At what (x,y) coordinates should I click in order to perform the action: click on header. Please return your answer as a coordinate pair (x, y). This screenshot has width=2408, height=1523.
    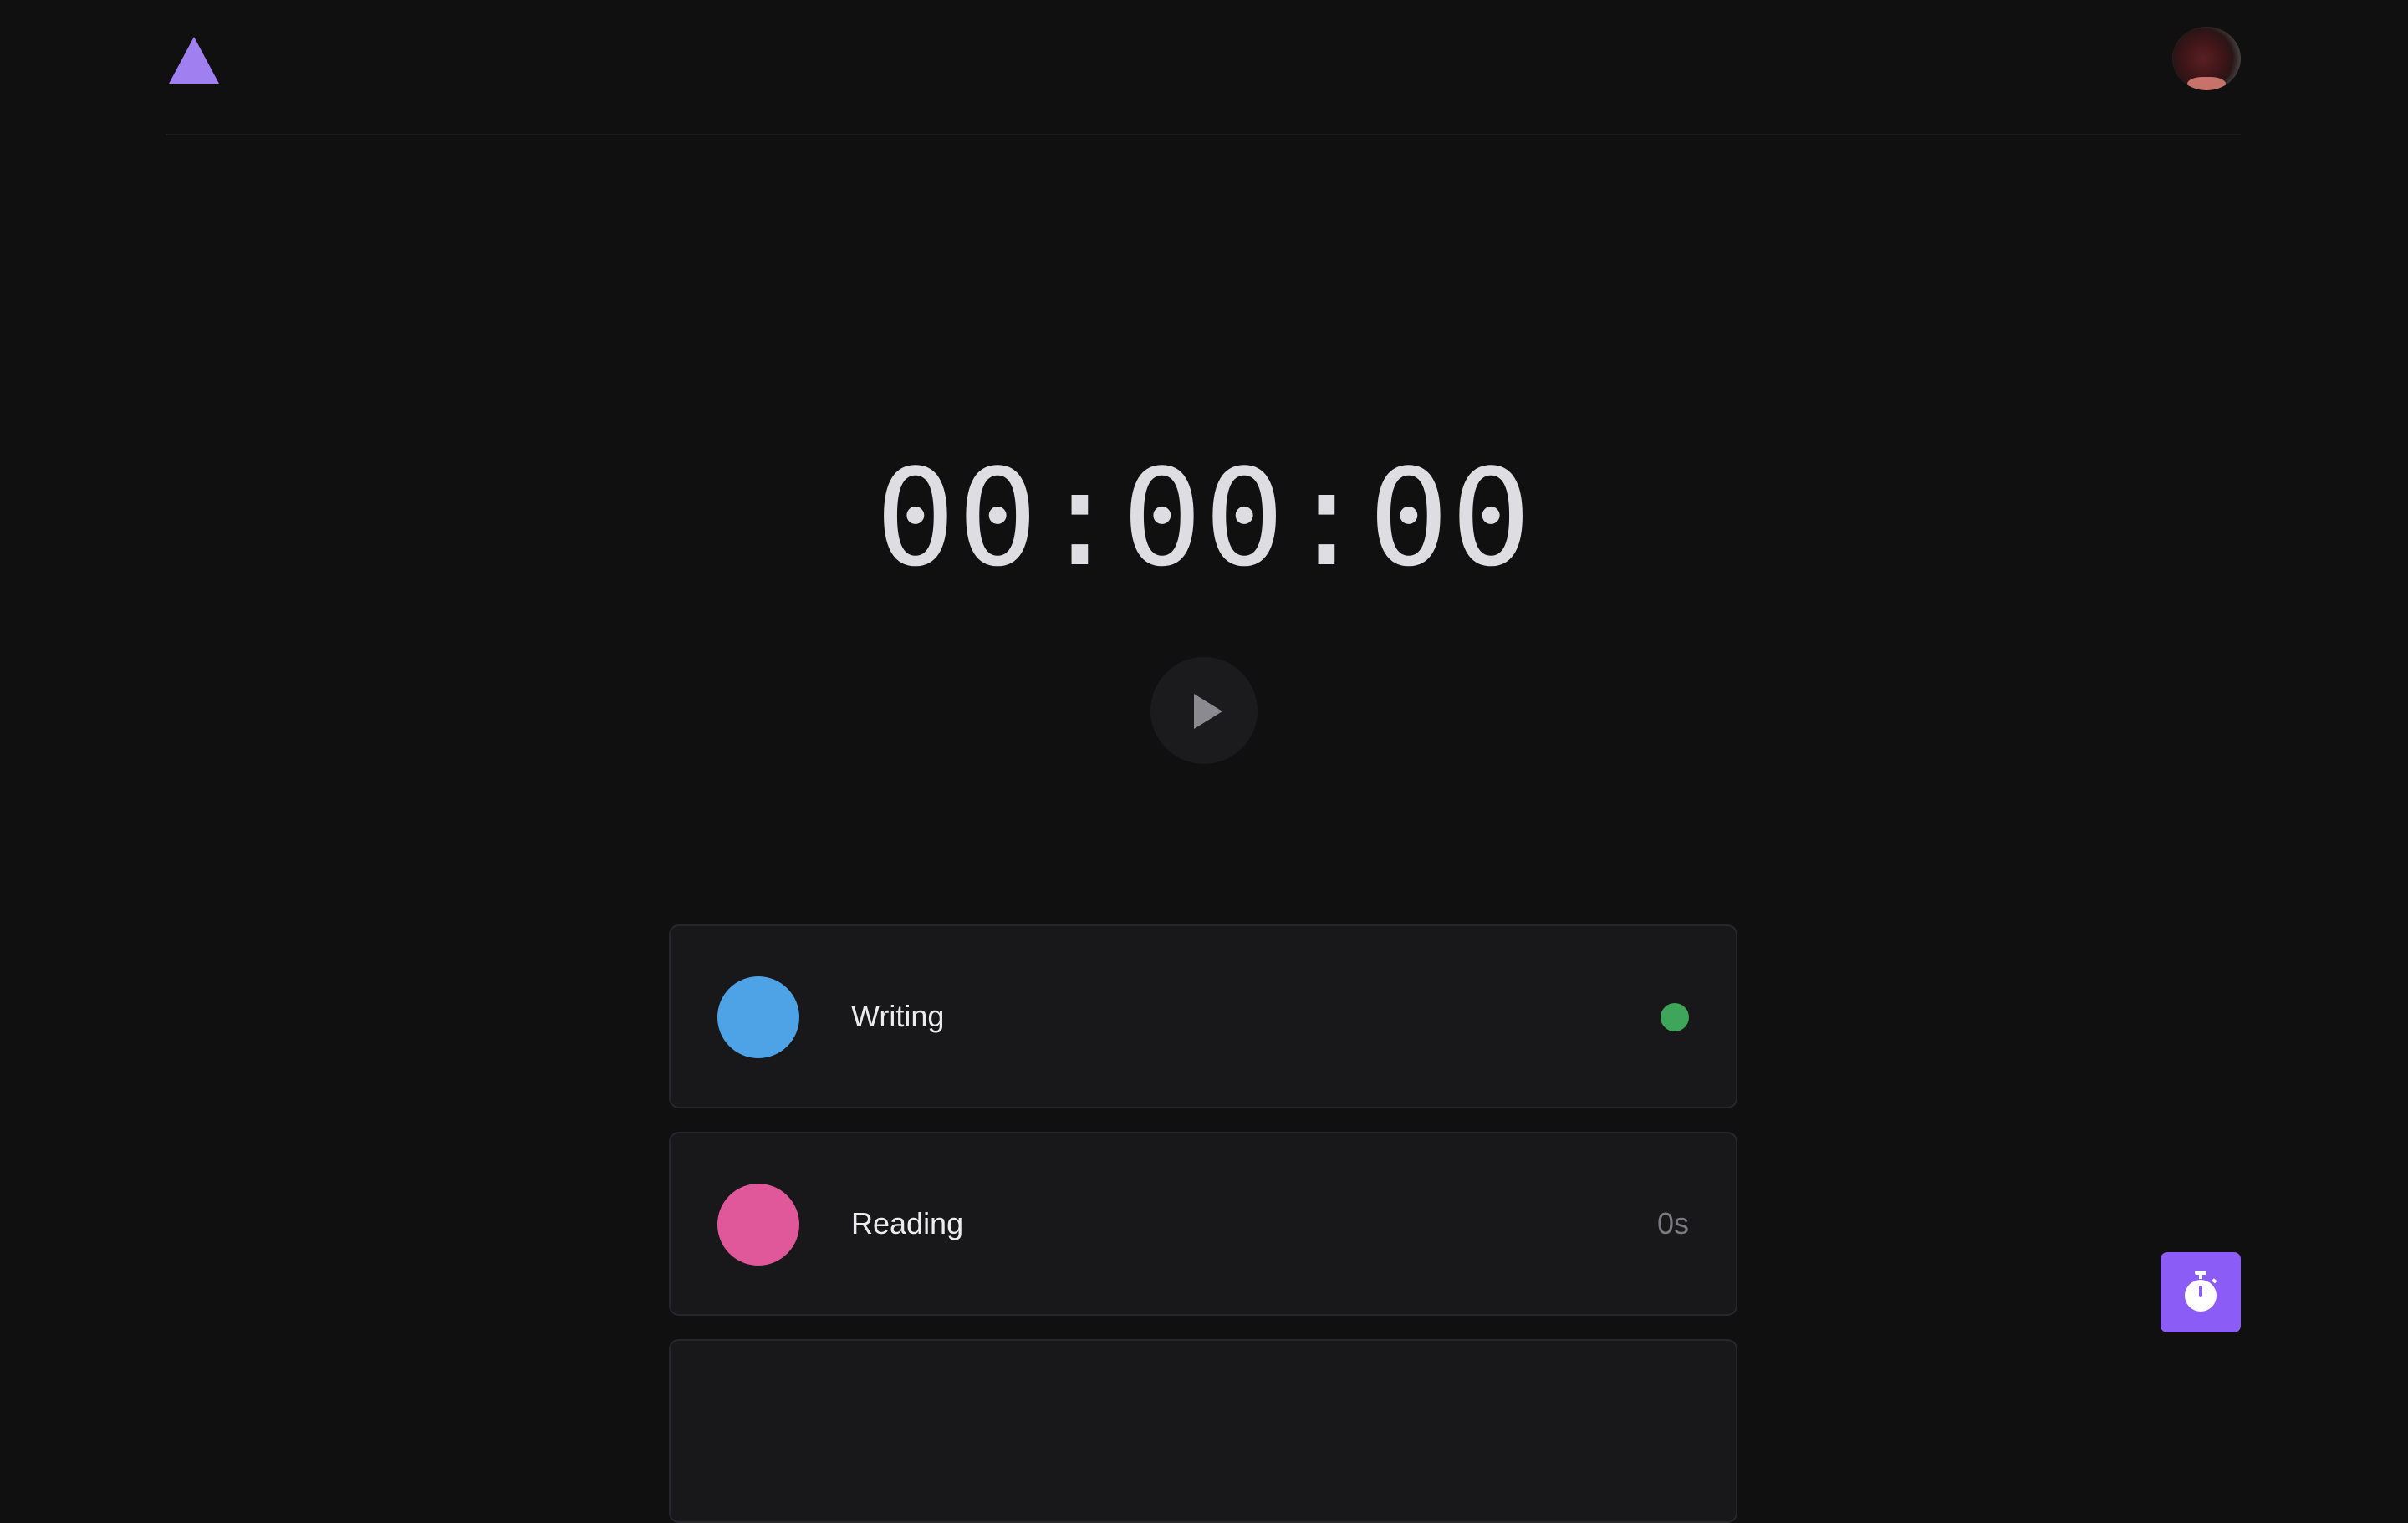
    Looking at the image, I should click on (1204, 67).